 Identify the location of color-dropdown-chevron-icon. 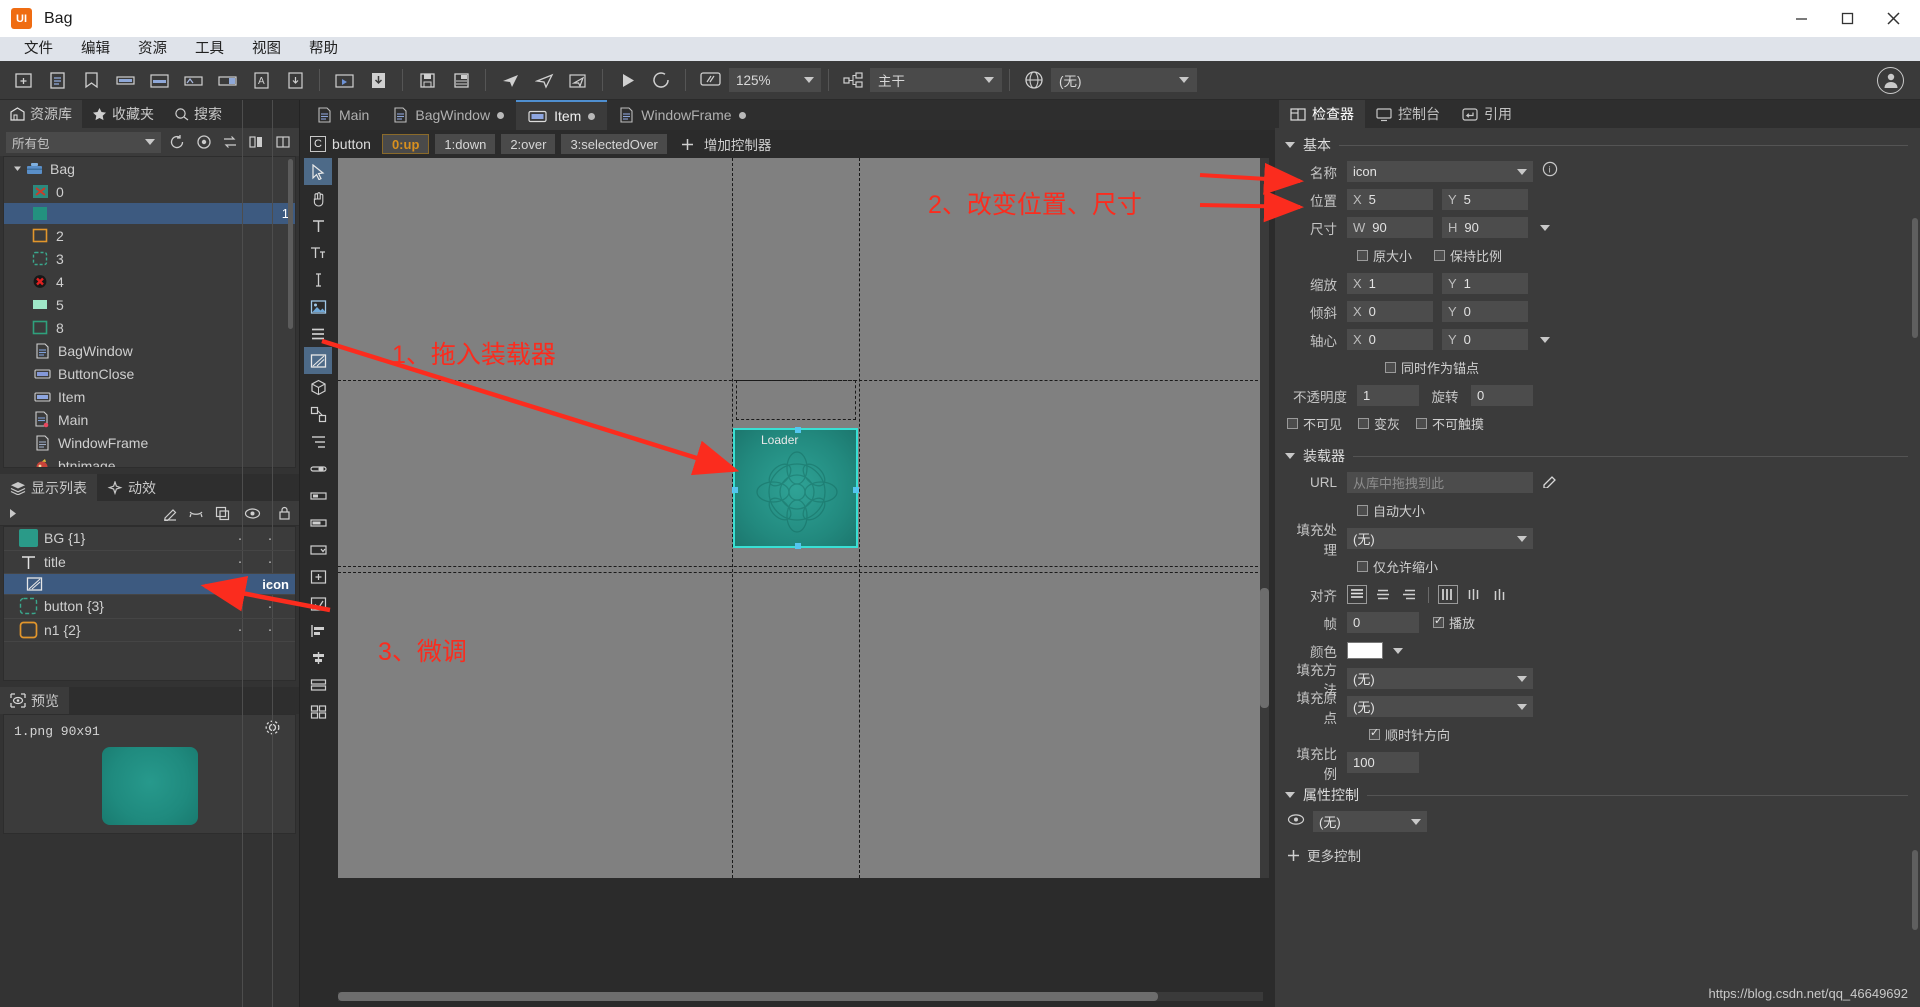
(1398, 650).